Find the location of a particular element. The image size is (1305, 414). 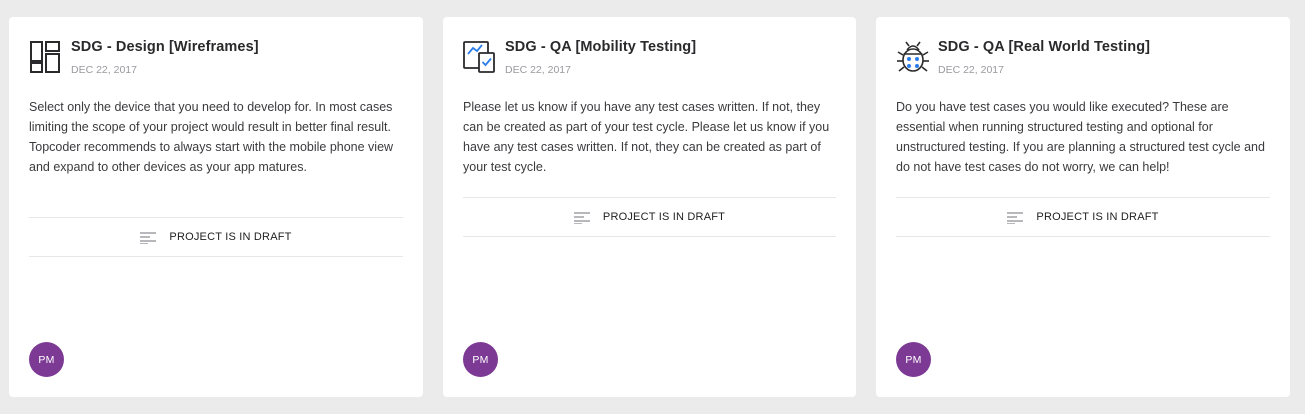

card-header: SDG - QA [Mobility Testing] DEC 22, 2017 is located at coordinates (649, 59).